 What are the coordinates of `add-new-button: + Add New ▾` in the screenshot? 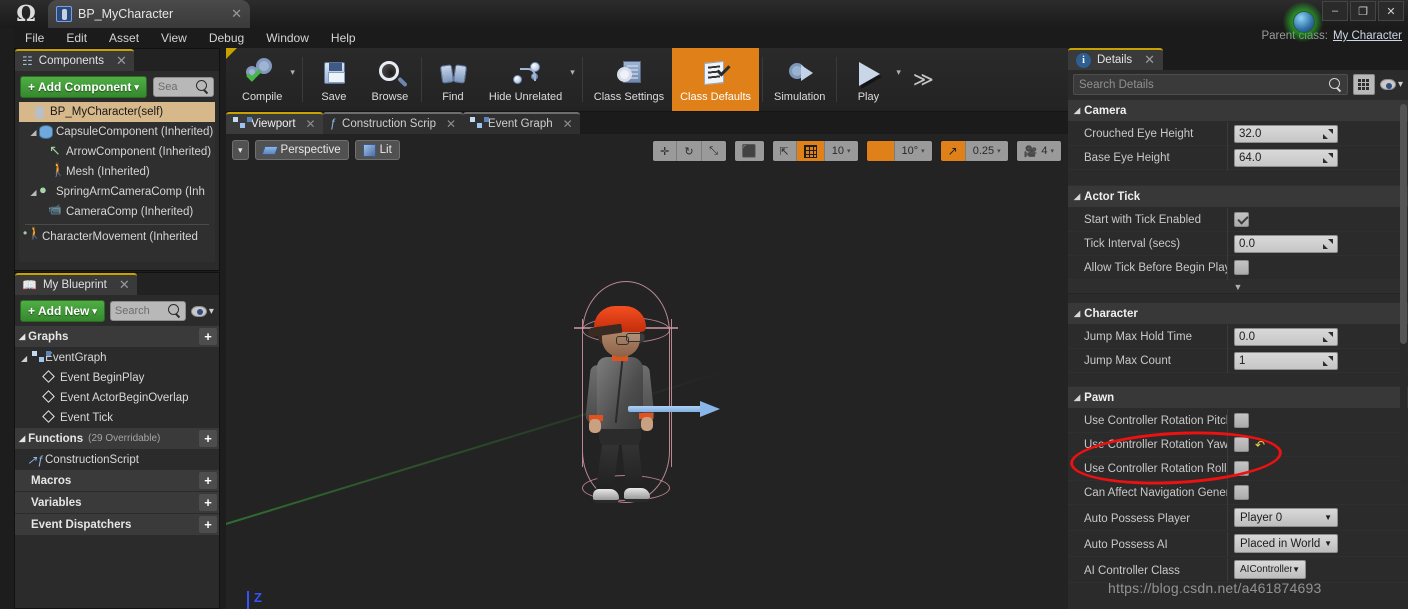 It's located at (62, 311).